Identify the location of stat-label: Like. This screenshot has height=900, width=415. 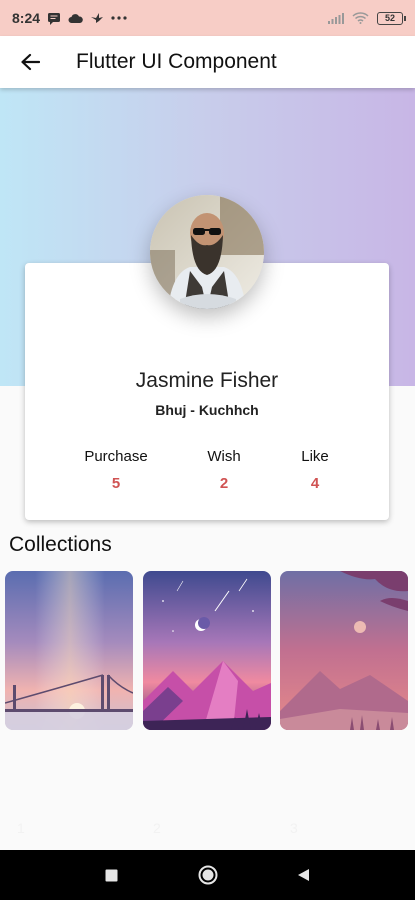
(315, 456).